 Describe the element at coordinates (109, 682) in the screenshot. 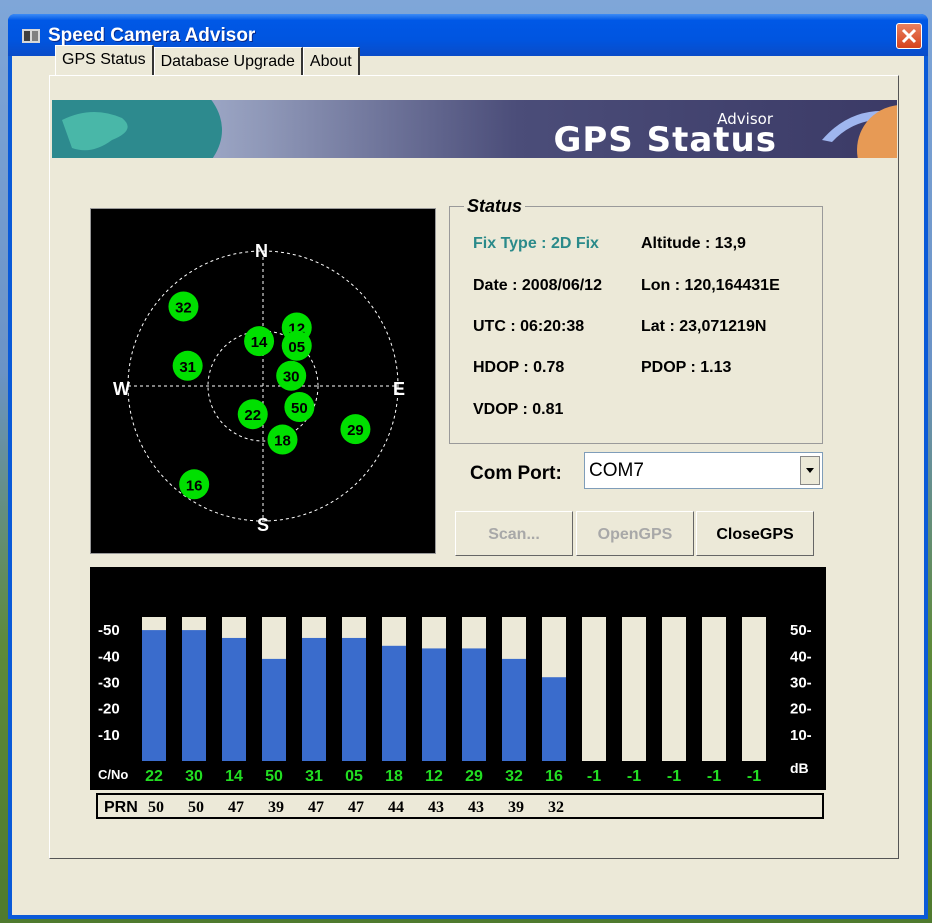

I see `y-tick-left: -30` at that location.